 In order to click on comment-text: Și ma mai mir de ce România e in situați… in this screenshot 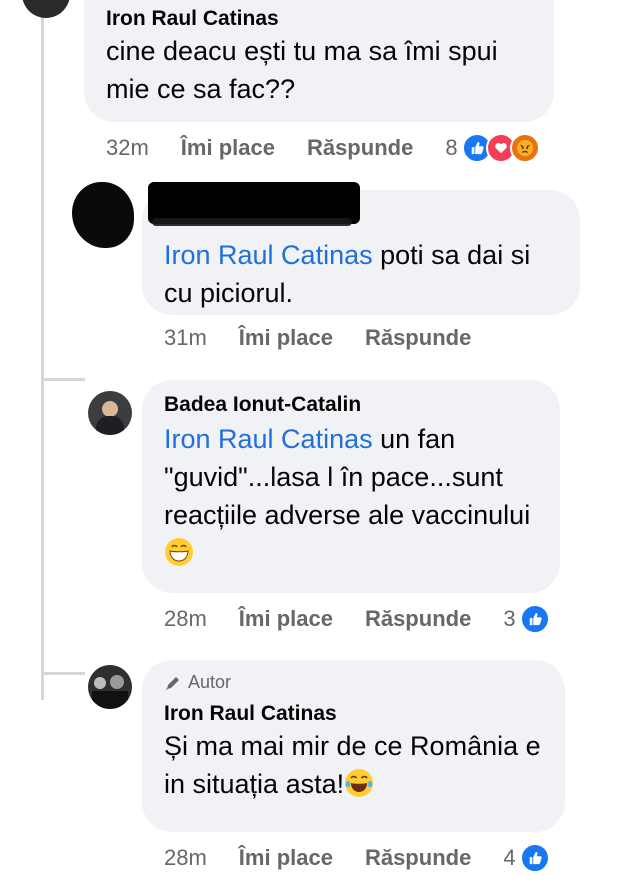, I will do `click(353, 765)`.